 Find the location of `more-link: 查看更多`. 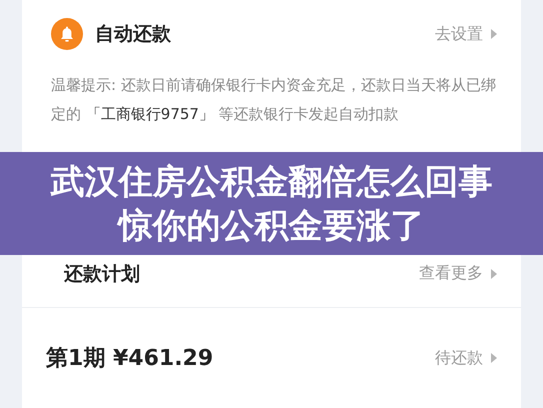

more-link: 查看更多 is located at coordinates (451, 273).